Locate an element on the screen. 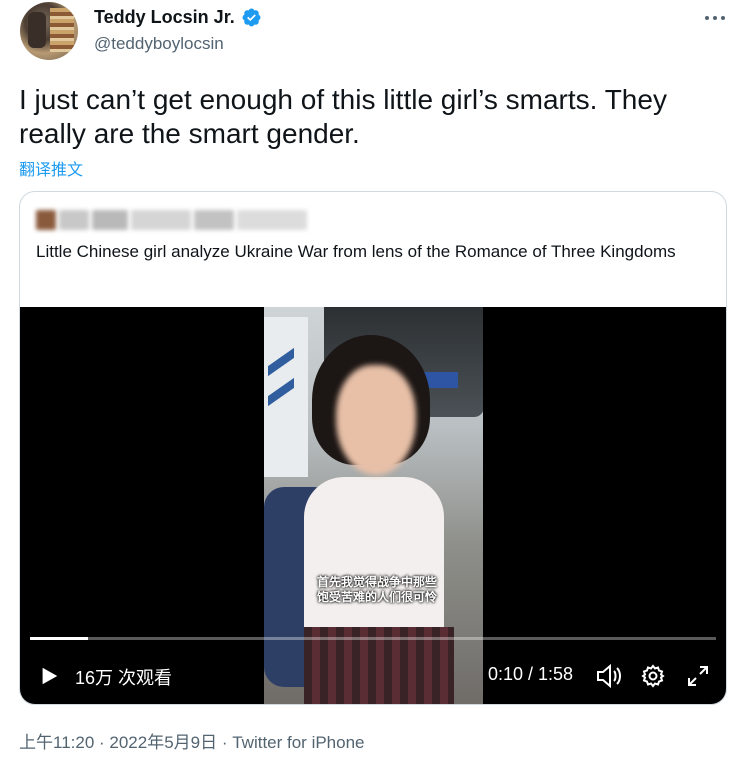 The width and height of the screenshot is (745, 763). fullscreen-icon is located at coordinates (698, 676).